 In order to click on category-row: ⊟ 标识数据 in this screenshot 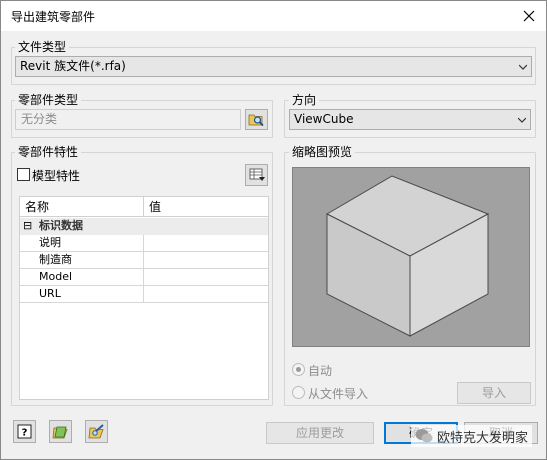, I will do `click(144, 226)`.